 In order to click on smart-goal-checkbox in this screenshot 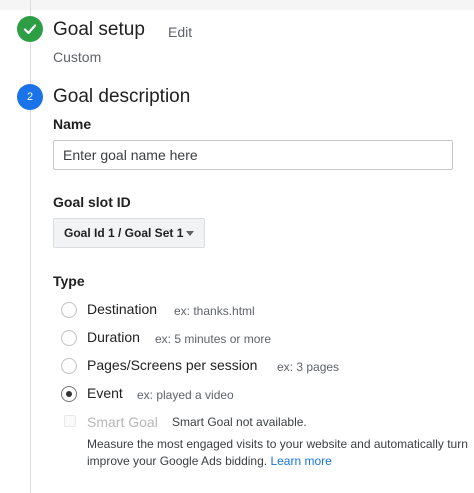, I will do `click(70, 421)`.